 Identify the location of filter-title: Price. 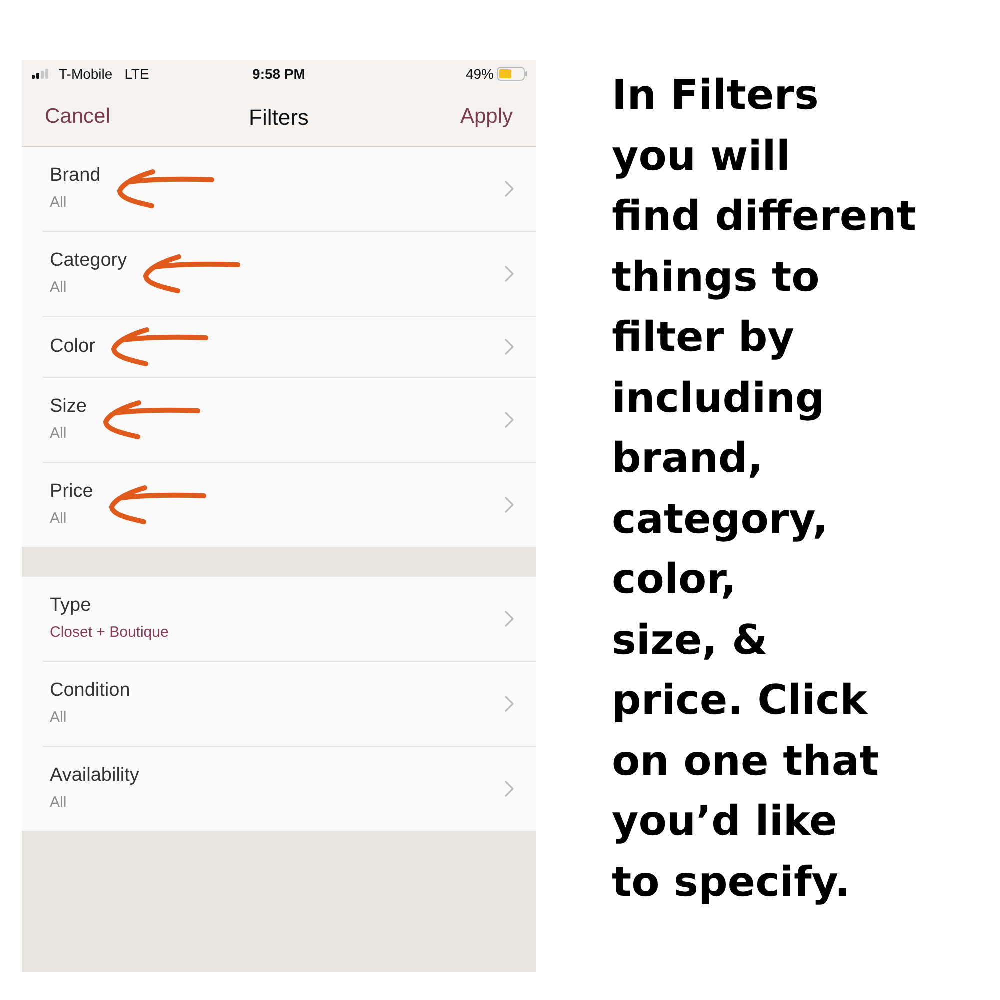
(72, 492).